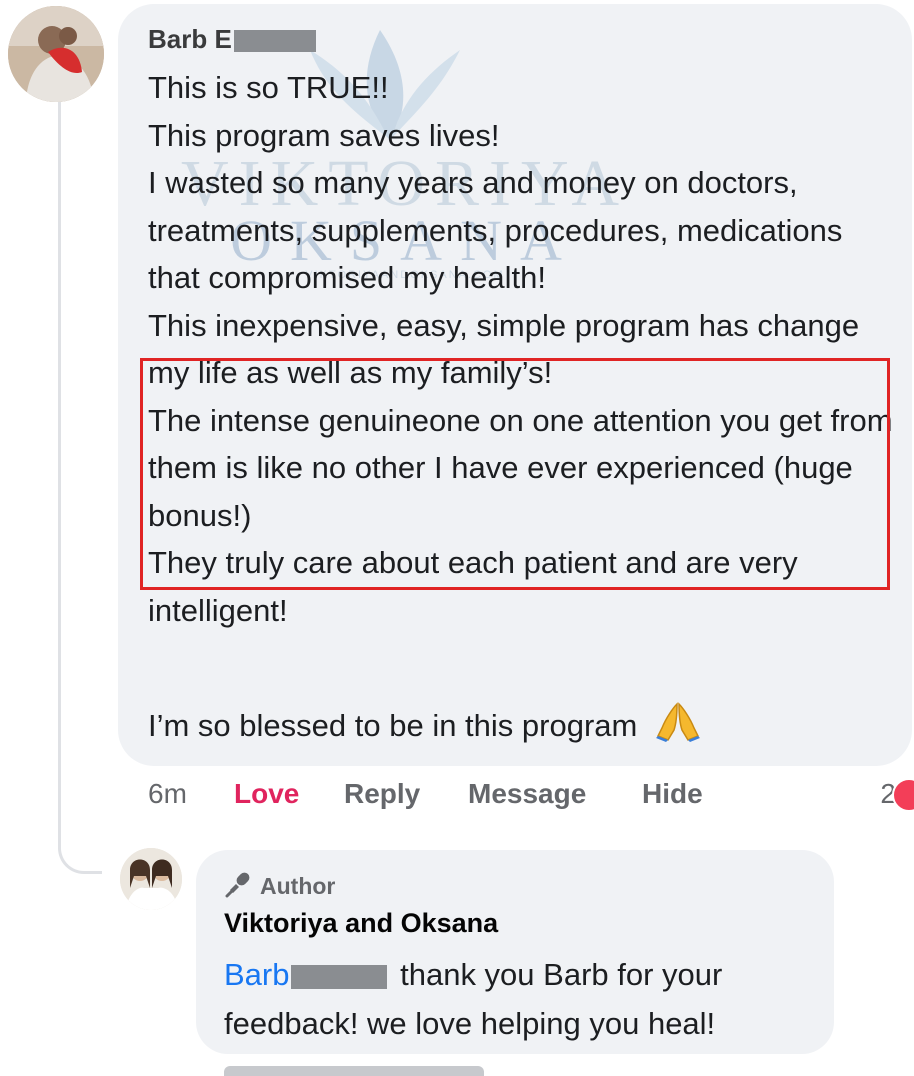 The image size is (914, 1076). I want to click on microphone-icon, so click(237, 885).